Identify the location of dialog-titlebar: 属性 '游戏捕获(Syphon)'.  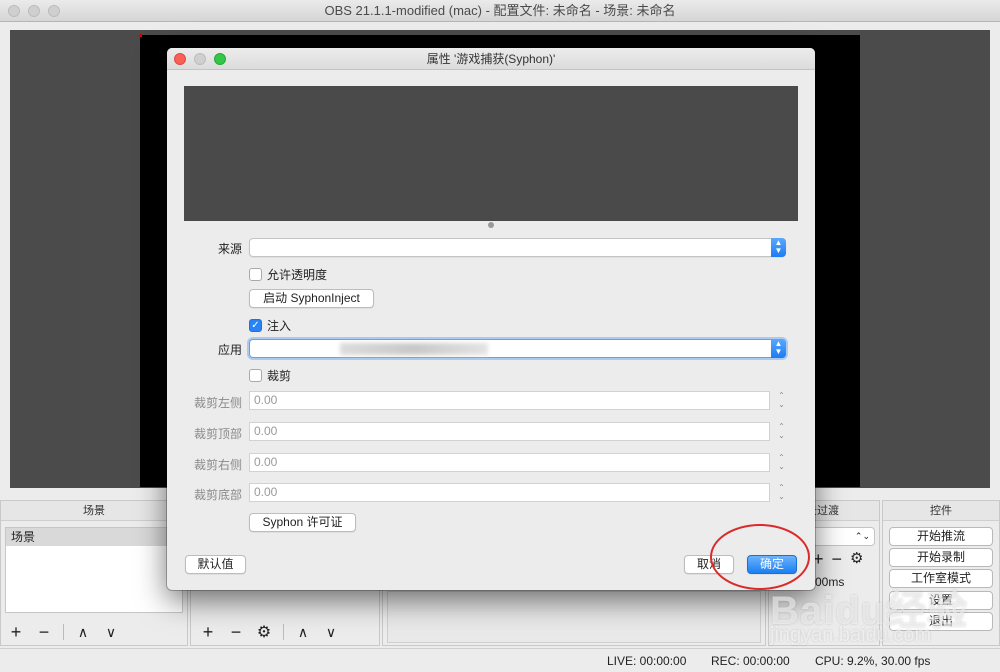
(491, 59).